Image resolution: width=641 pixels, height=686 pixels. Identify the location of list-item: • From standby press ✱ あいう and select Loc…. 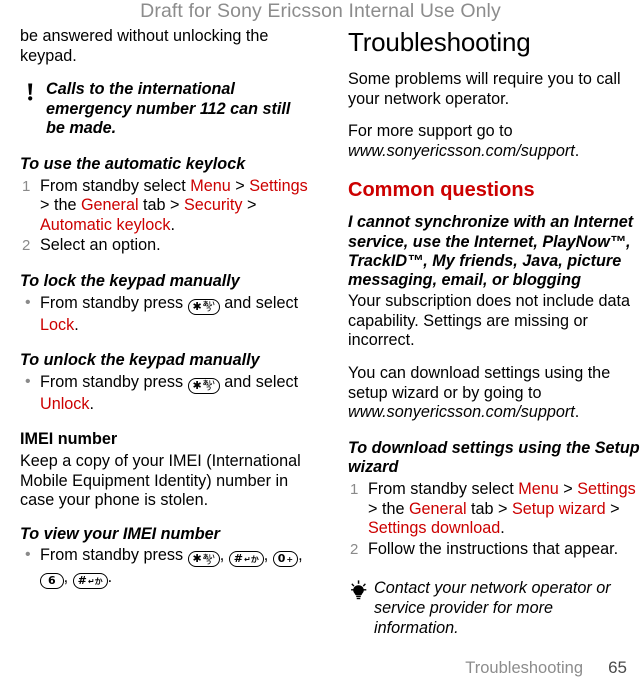
(166, 315).